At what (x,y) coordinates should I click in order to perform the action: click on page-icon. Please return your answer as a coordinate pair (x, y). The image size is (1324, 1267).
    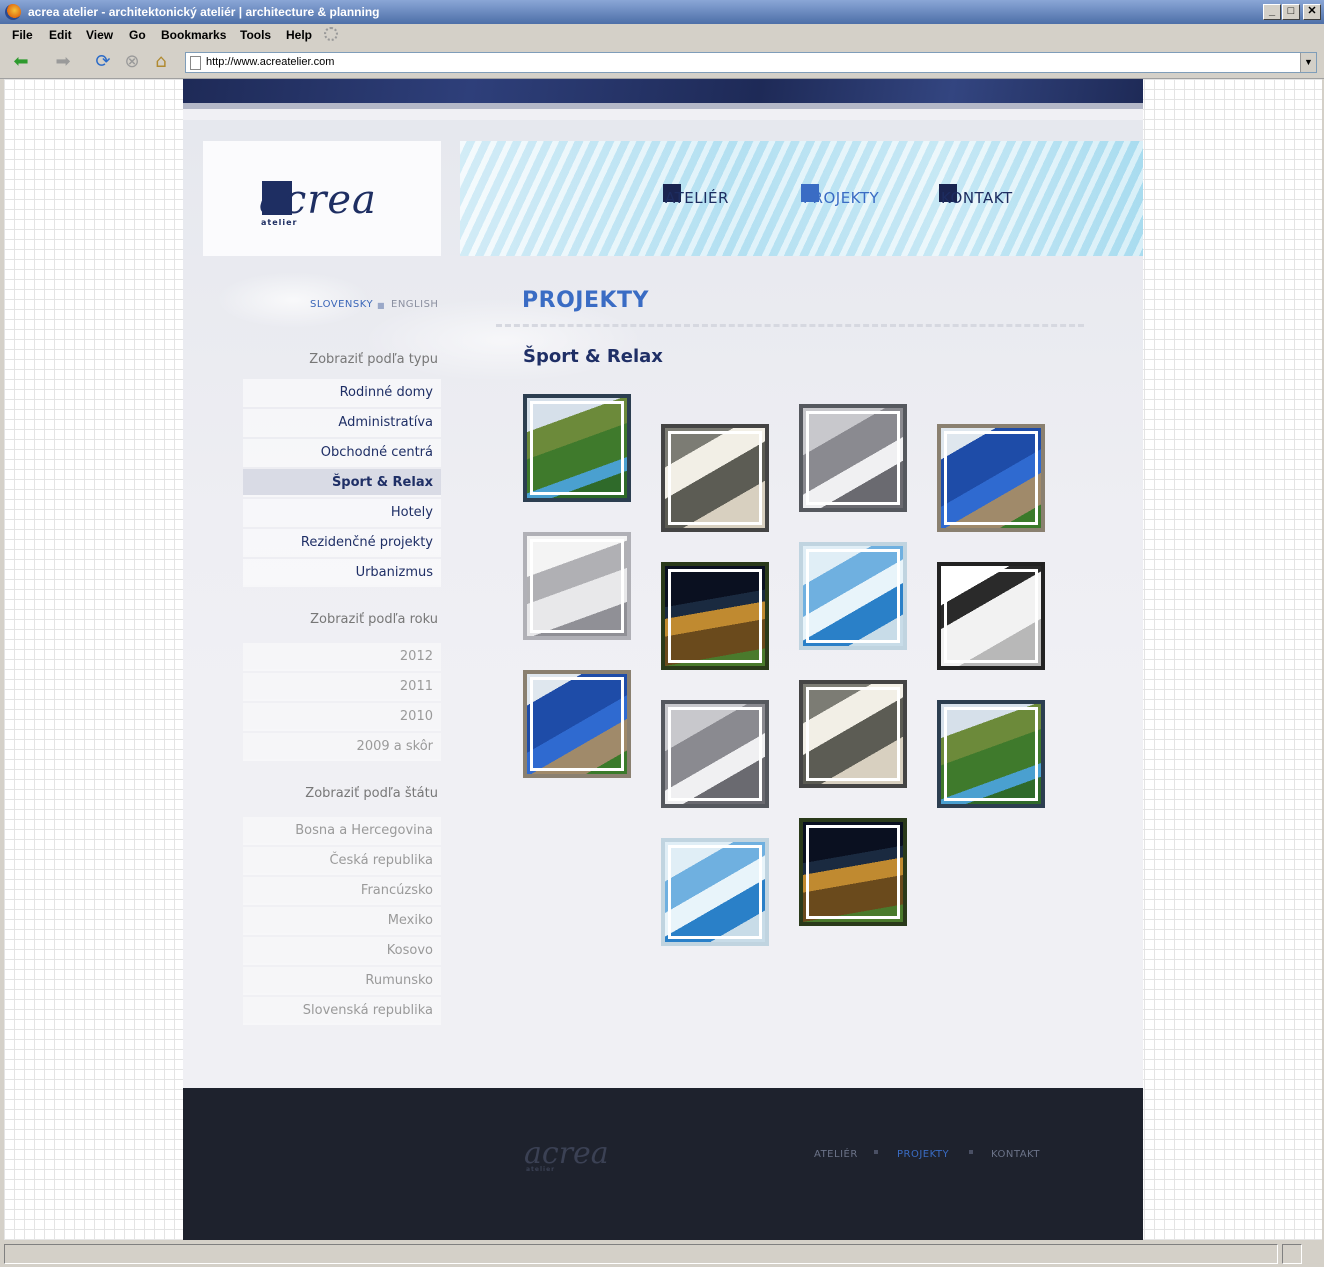
    Looking at the image, I should click on (195, 63).